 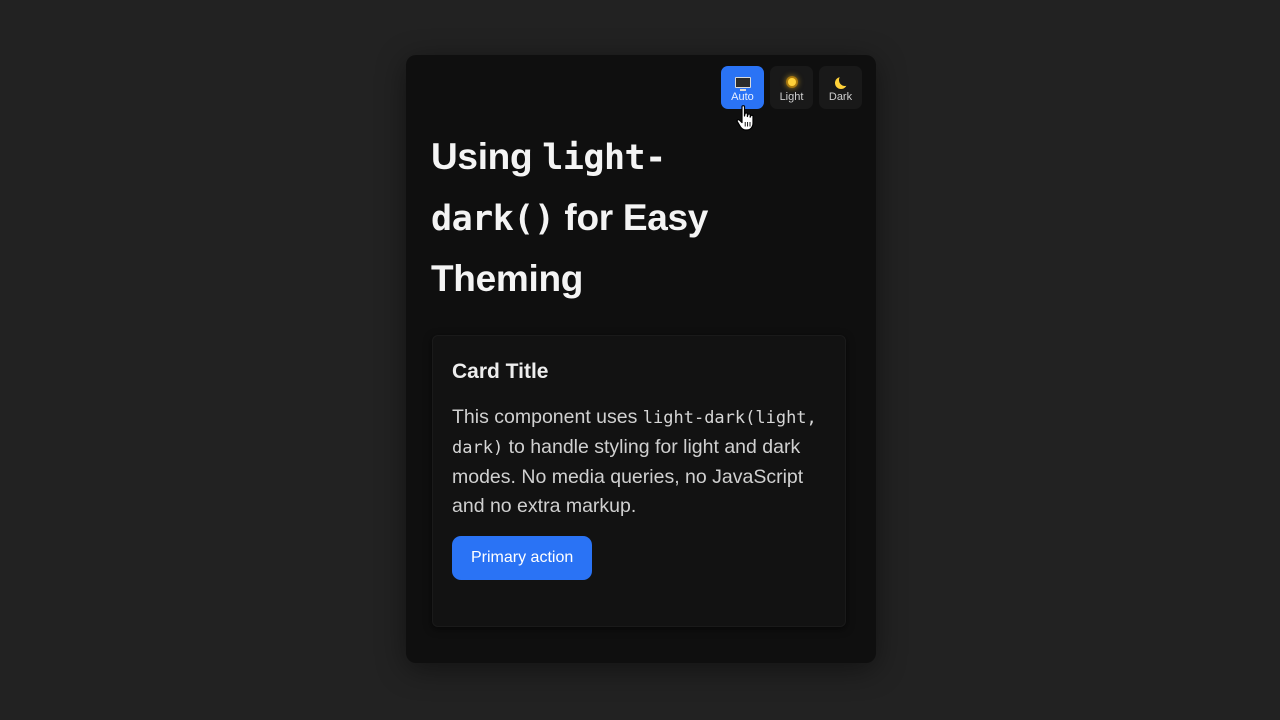 I want to click on theme-dark-button: Dark, so click(x=840, y=87).